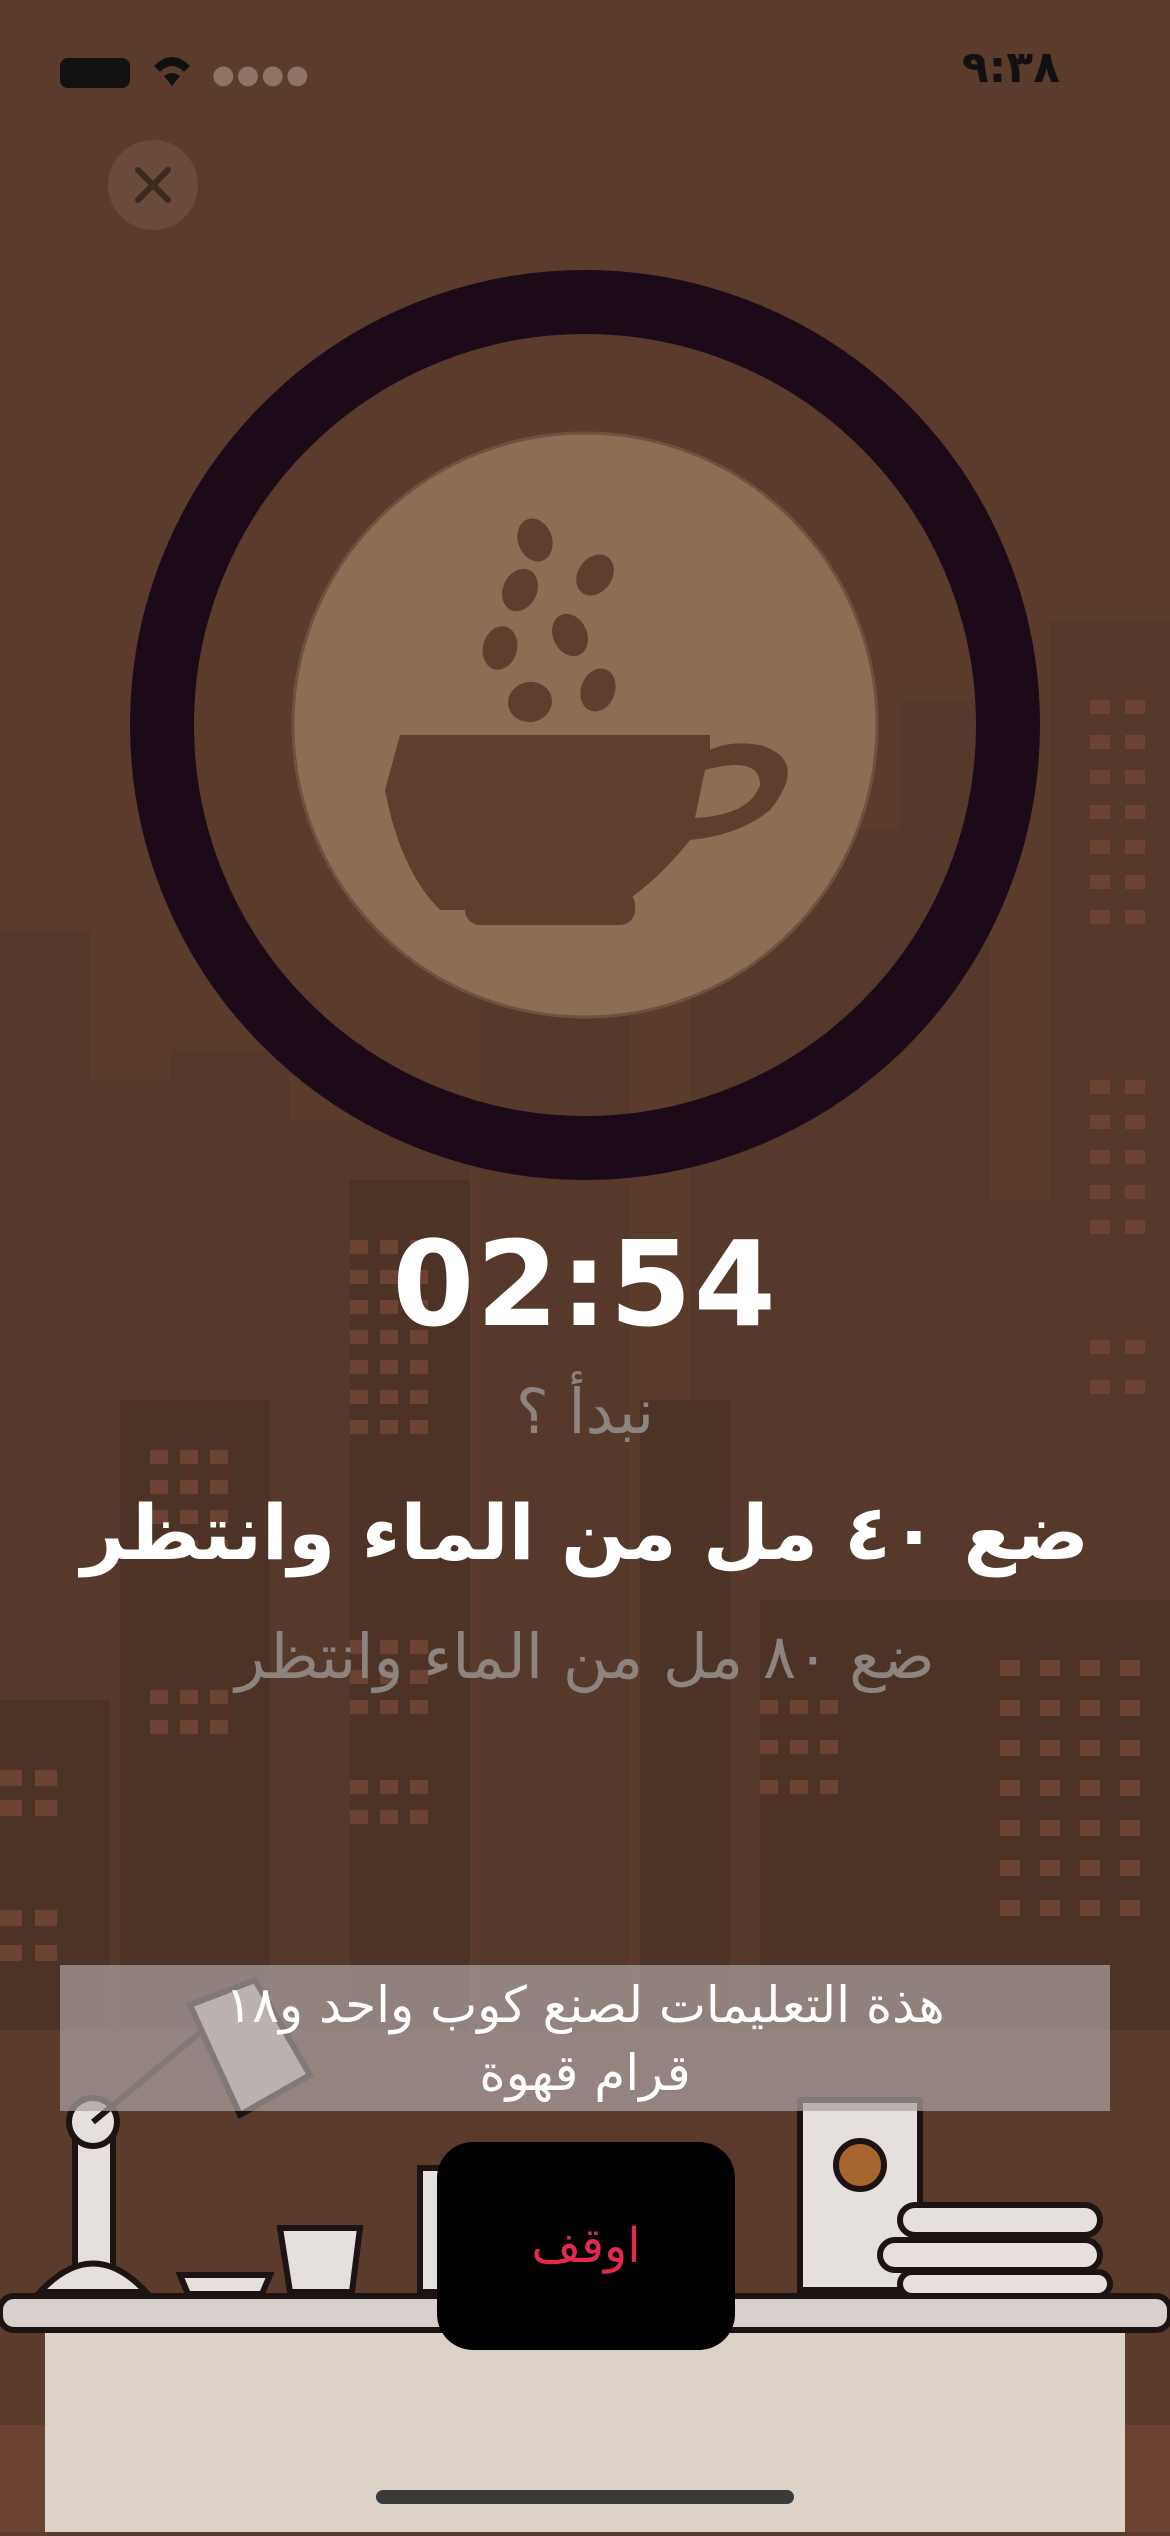  Describe the element at coordinates (585, 2497) in the screenshot. I see `home-indicator` at that location.